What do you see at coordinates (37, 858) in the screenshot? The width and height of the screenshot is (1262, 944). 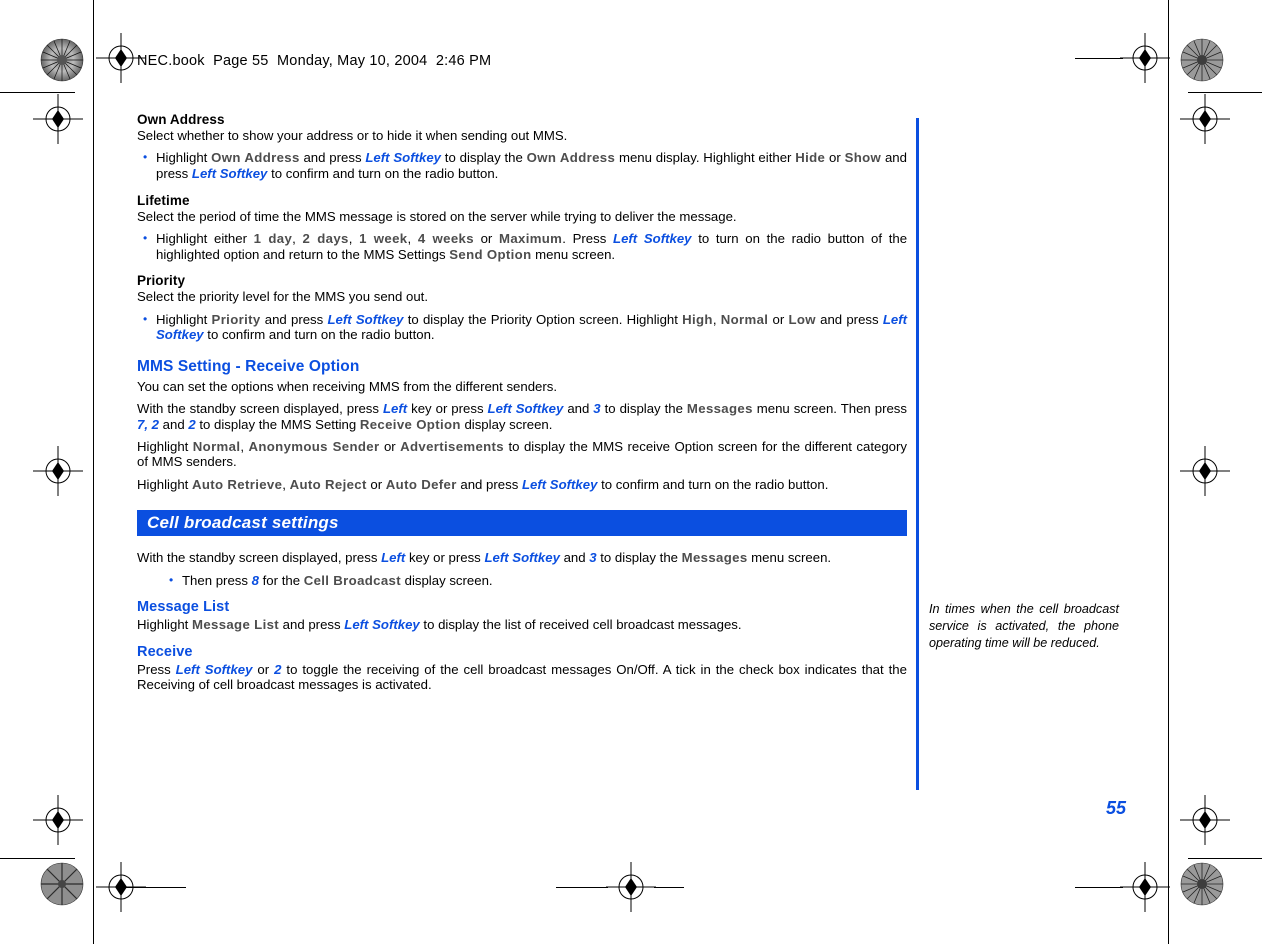 I see `crop-rule-horizontal-bottom` at bounding box center [37, 858].